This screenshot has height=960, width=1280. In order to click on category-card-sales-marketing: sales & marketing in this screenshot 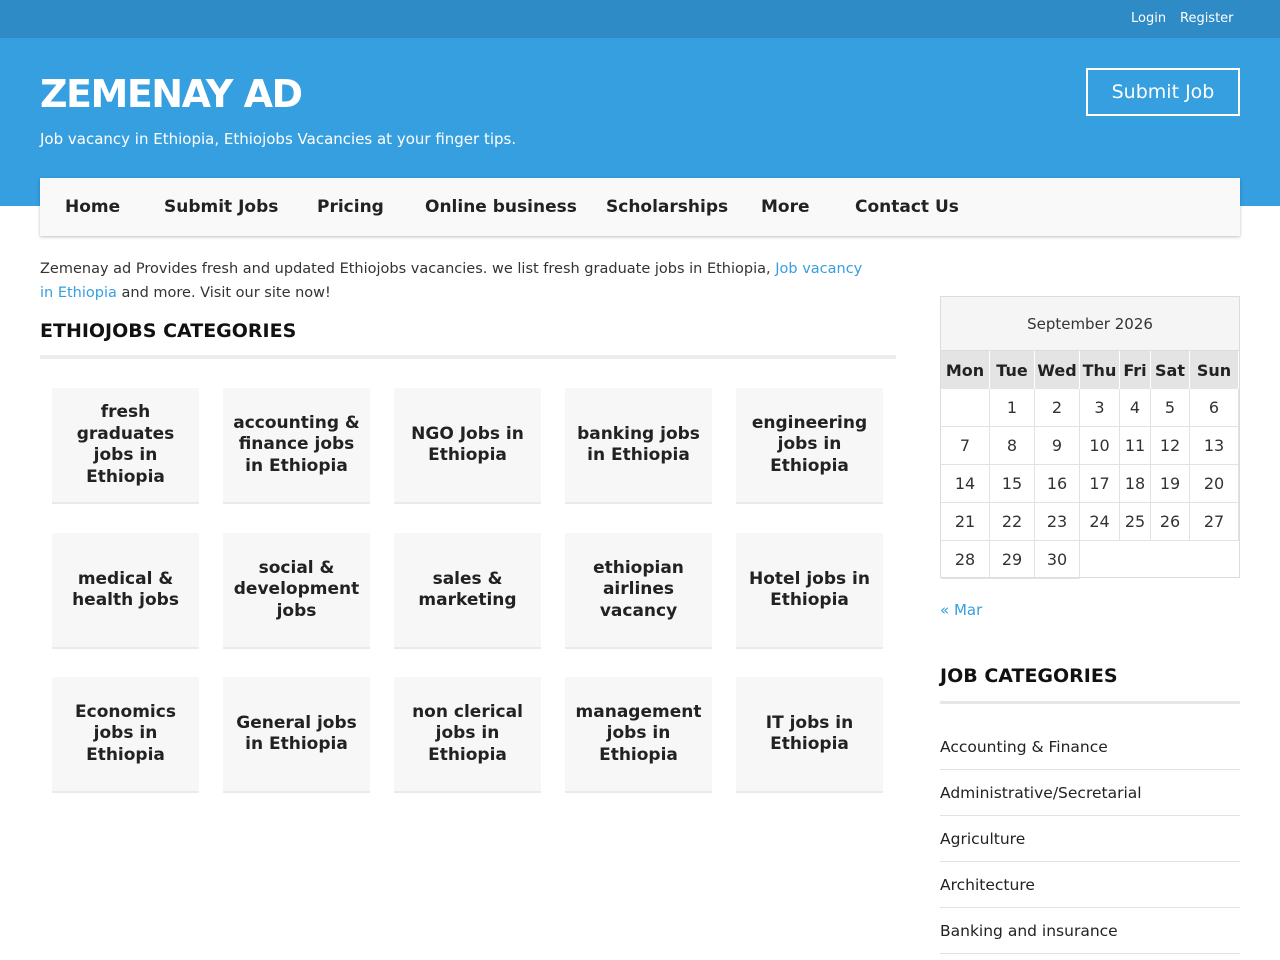, I will do `click(467, 591)`.